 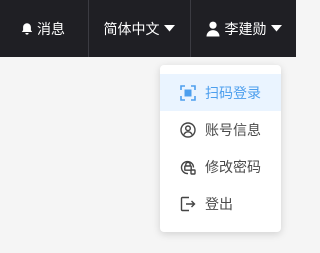 I want to click on user-menu-button: 李建勋, so click(x=243, y=28).